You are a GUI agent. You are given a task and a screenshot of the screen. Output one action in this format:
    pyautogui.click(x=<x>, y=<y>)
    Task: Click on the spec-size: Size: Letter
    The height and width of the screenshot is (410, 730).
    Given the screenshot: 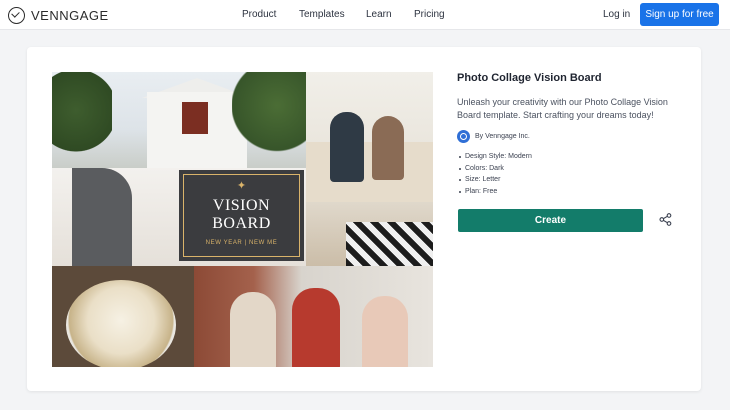 What is the action you would take?
    pyautogui.click(x=495, y=180)
    